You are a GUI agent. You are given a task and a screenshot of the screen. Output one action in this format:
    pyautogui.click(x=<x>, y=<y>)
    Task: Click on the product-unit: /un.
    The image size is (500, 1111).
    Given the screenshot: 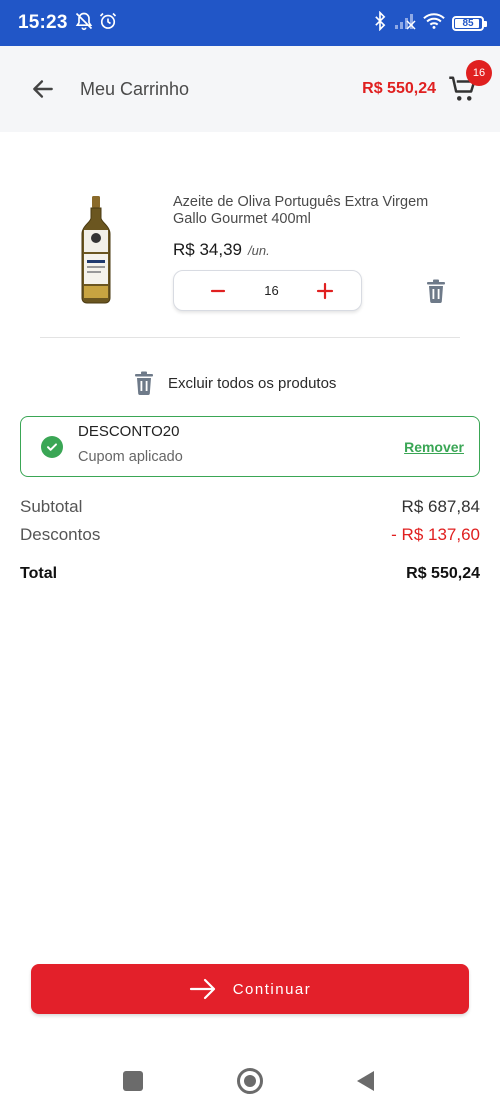 What is the action you would take?
    pyautogui.click(x=259, y=250)
    